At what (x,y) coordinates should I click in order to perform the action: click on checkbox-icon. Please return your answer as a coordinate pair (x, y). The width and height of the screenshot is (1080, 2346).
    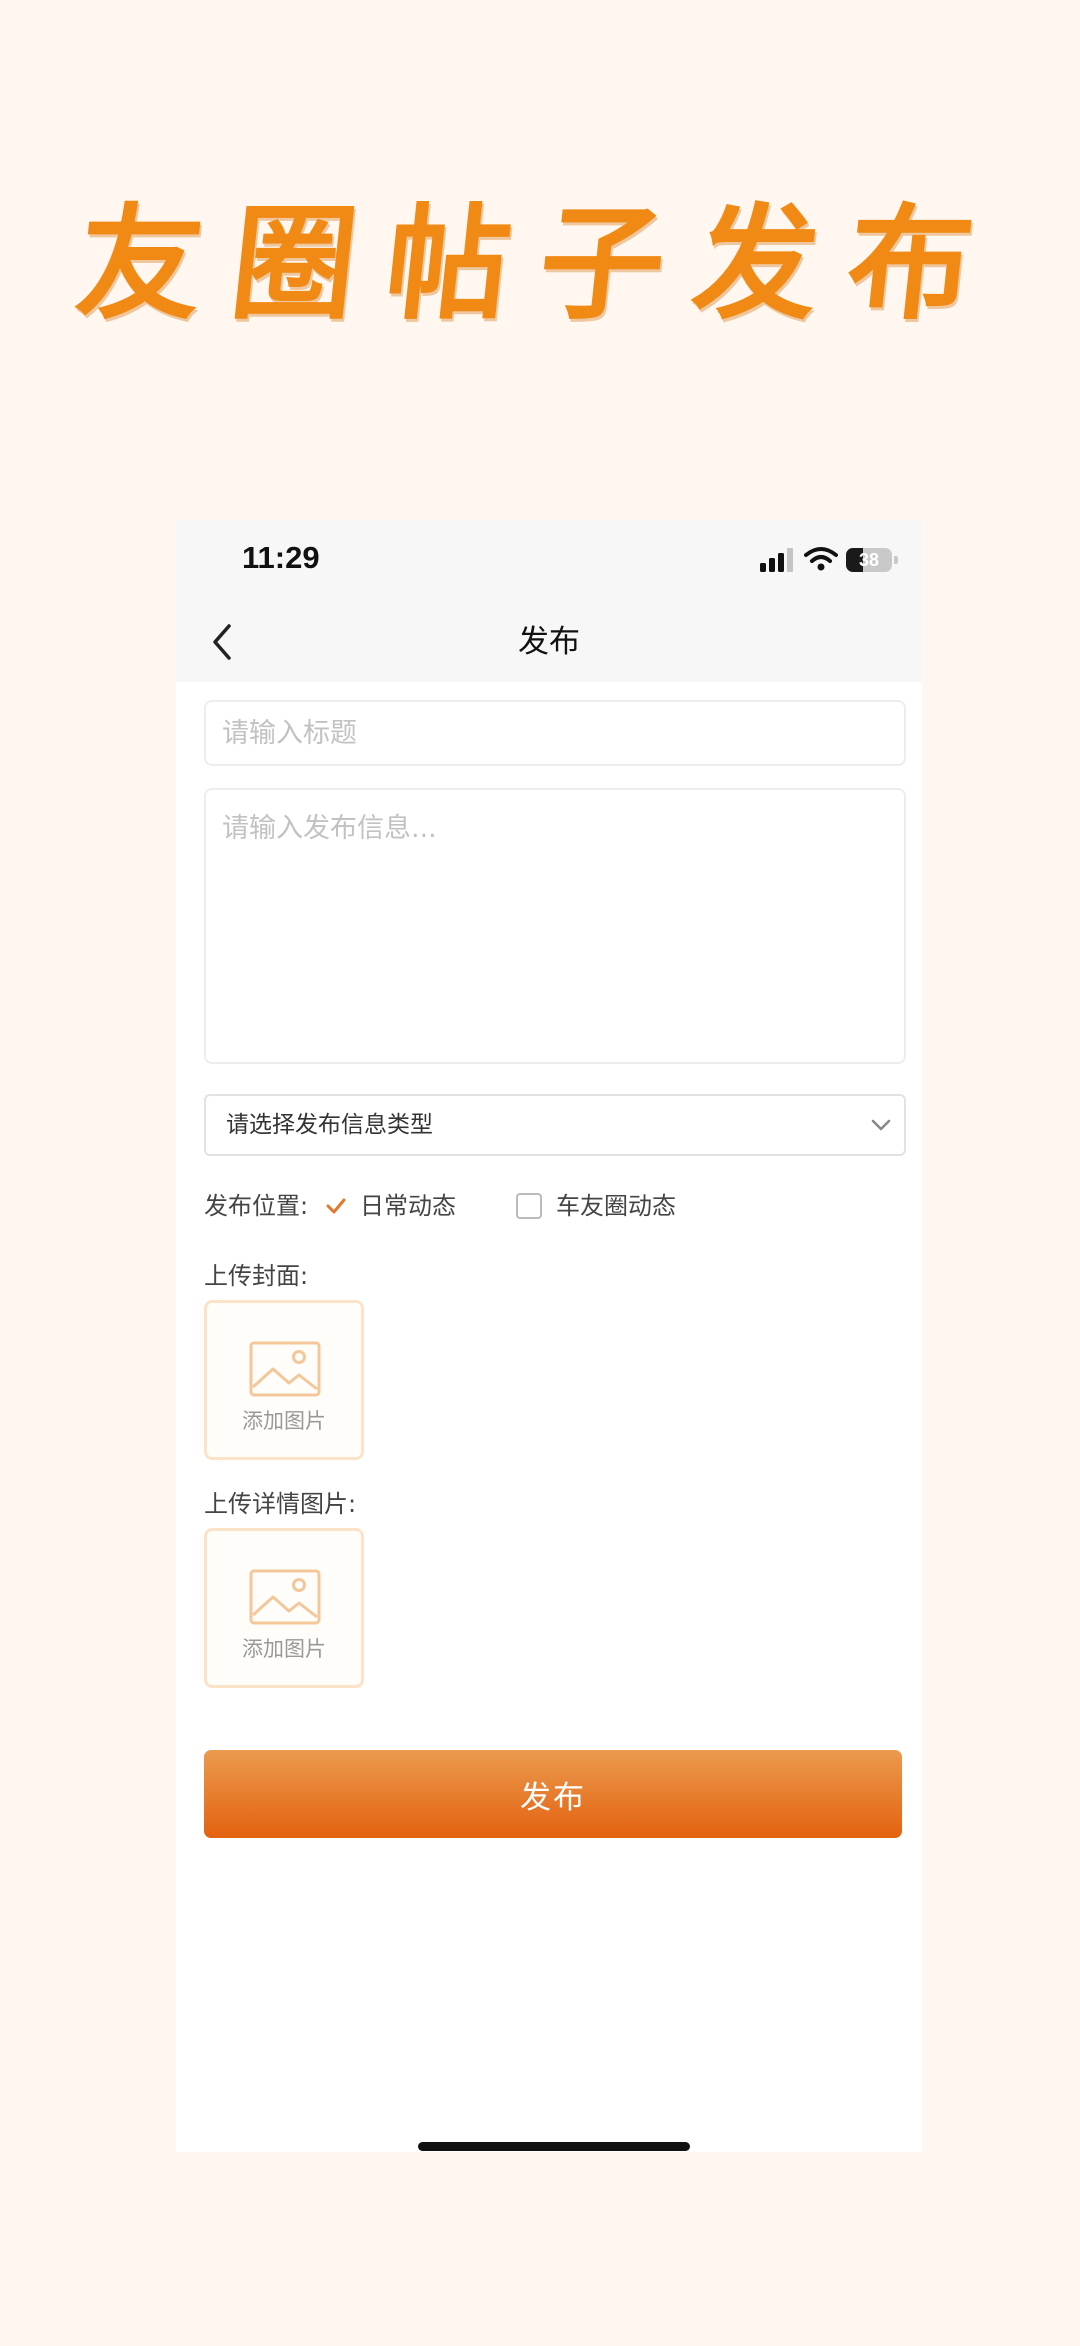
    Looking at the image, I should click on (529, 1206).